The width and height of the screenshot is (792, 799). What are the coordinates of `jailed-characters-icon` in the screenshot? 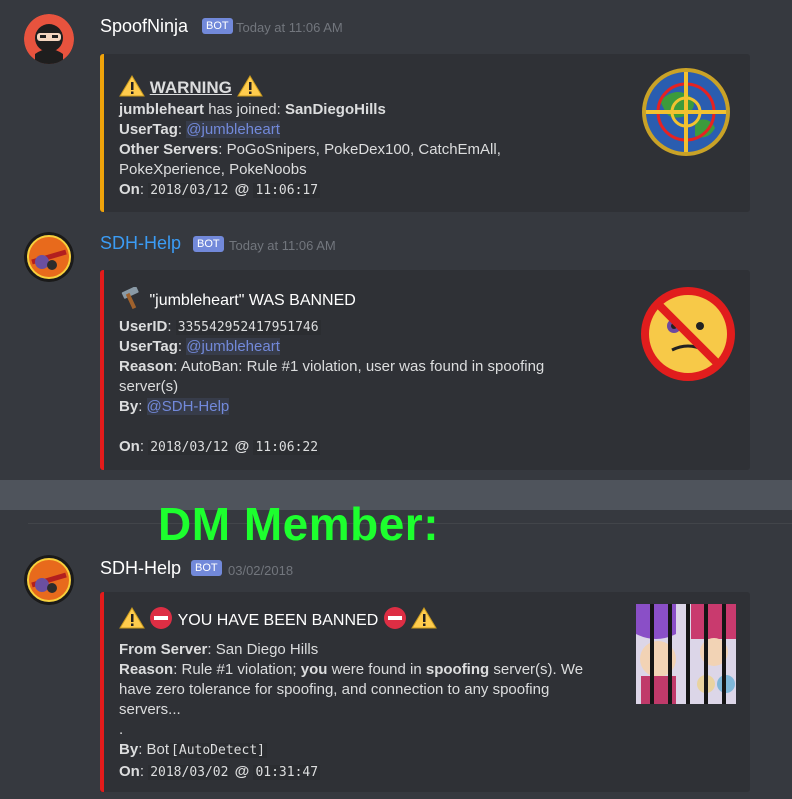 It's located at (686, 654).